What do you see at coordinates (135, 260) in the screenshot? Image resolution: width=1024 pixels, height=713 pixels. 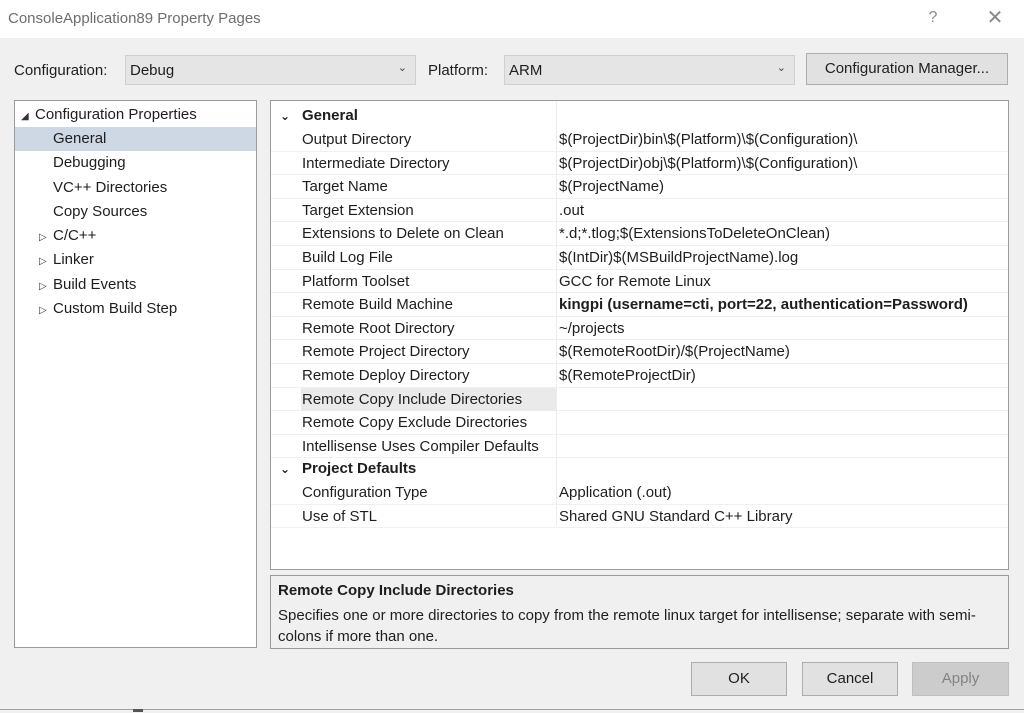 I see `tree-item-linker: ▷ Linker` at bounding box center [135, 260].